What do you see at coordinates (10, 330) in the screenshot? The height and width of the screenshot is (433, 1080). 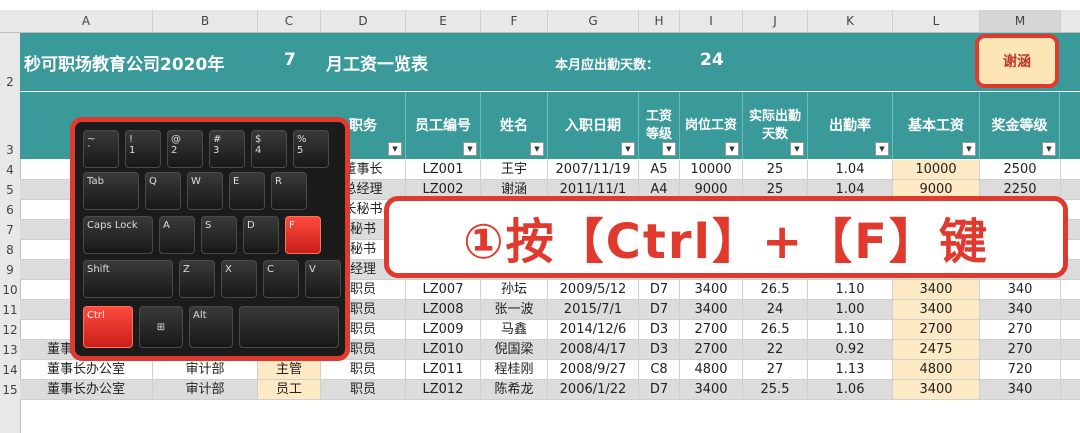 I see `row-header-12: 12` at bounding box center [10, 330].